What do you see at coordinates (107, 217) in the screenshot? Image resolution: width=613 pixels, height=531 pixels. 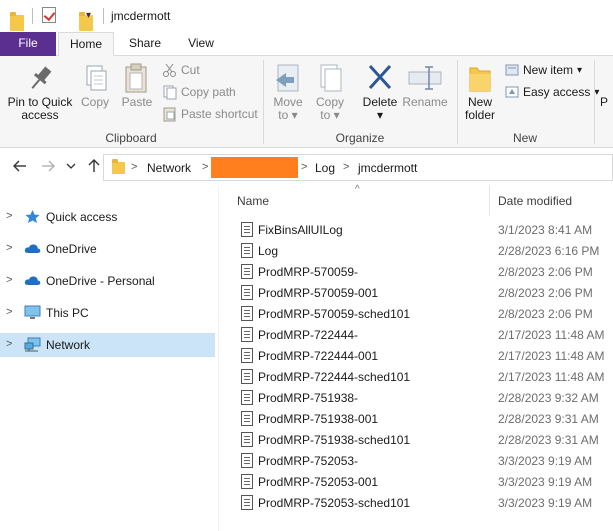 I see `nav-item-quick-access: > Quick access` at bounding box center [107, 217].